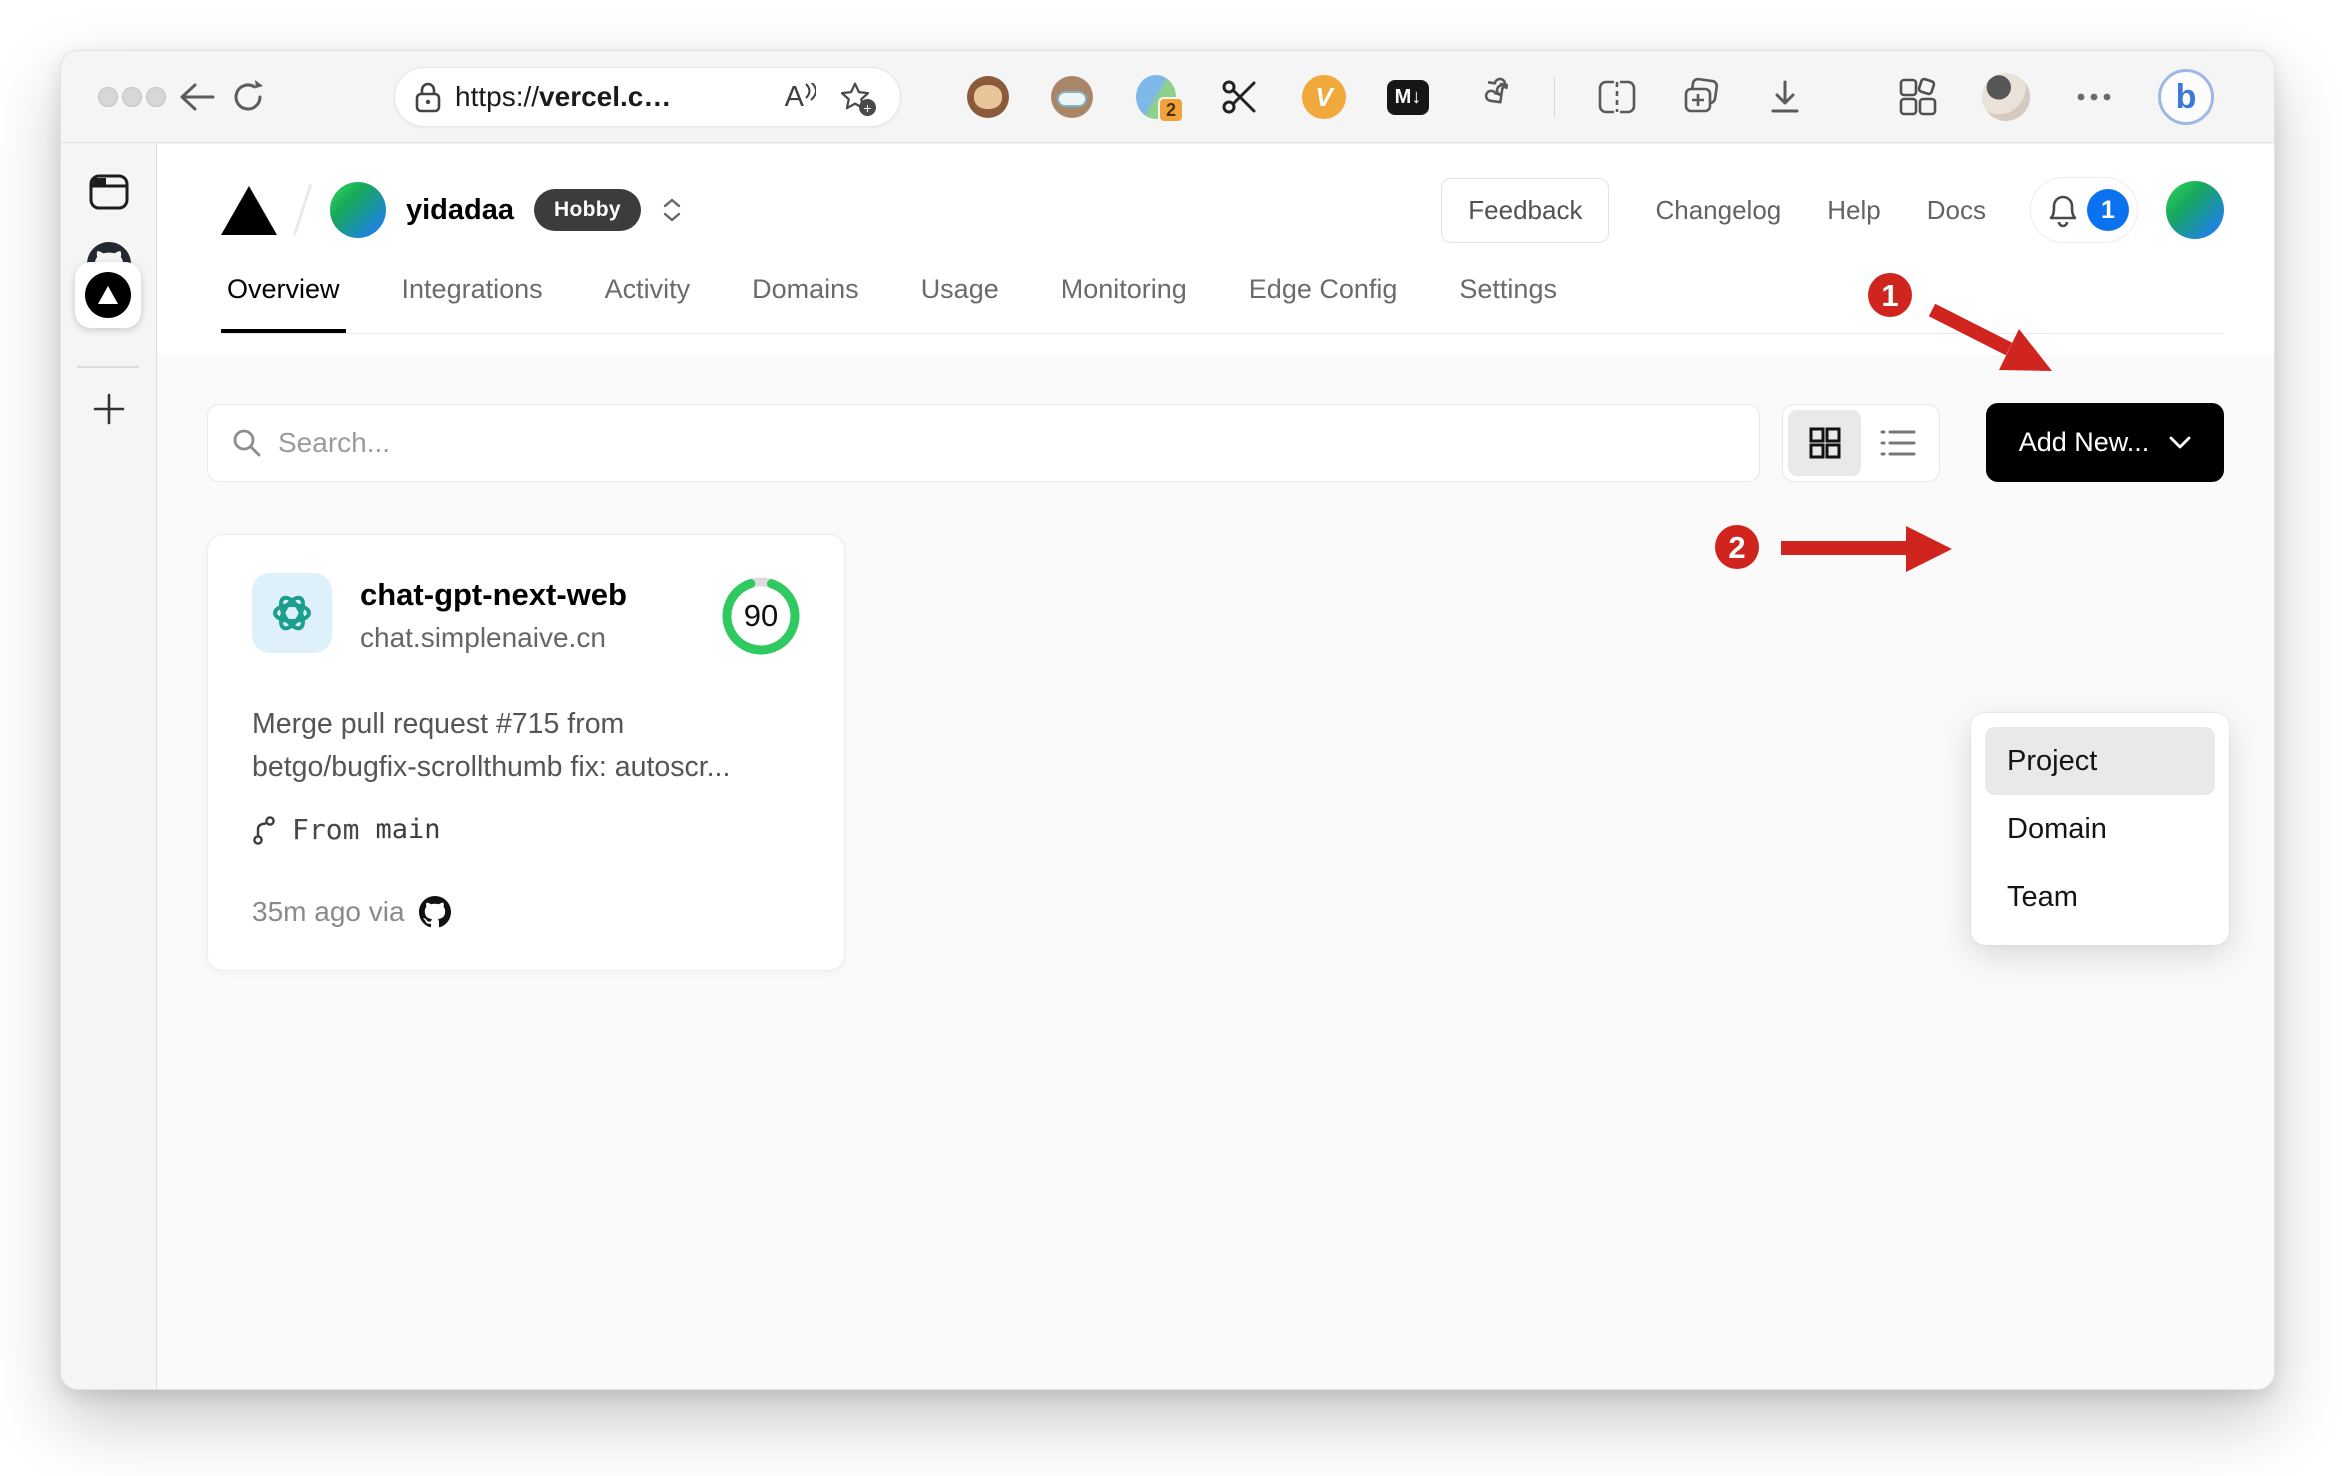 This screenshot has width=2342, height=1476. I want to click on project-search, so click(983, 442).